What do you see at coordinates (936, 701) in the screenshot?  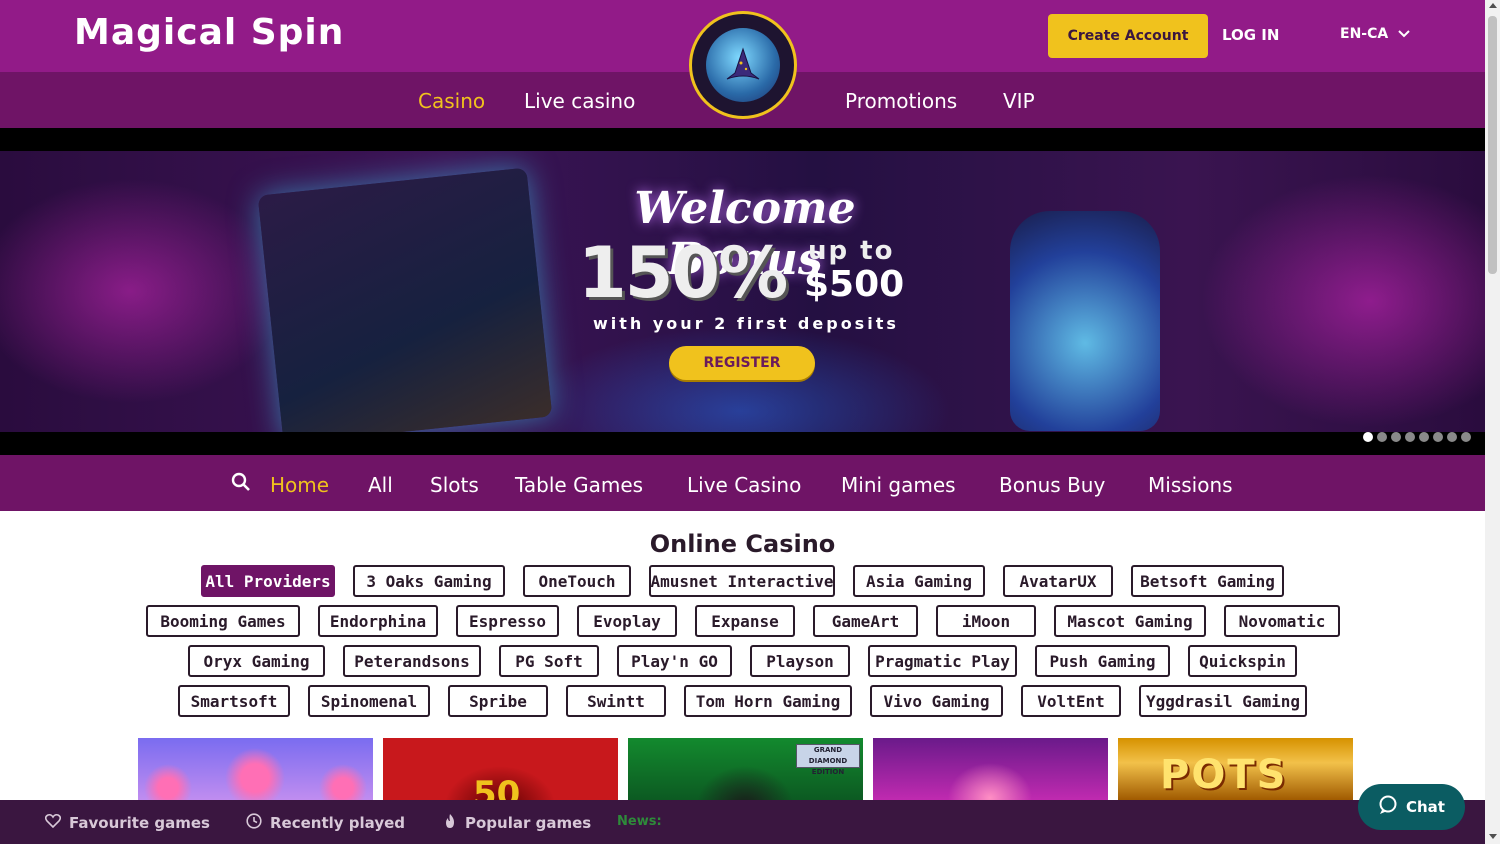 I see `provider-filter: Vivo Gaming` at bounding box center [936, 701].